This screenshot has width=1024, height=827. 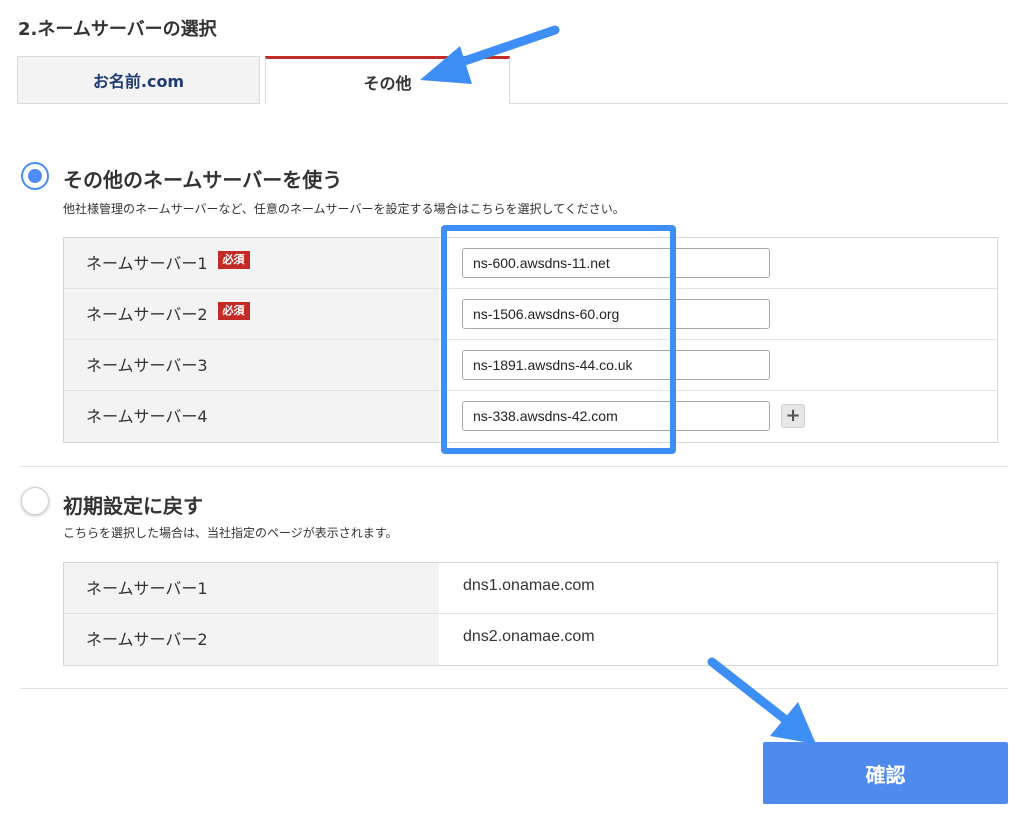 I want to click on default-nameserver-2-value: dns2.onamae.com, so click(x=529, y=636).